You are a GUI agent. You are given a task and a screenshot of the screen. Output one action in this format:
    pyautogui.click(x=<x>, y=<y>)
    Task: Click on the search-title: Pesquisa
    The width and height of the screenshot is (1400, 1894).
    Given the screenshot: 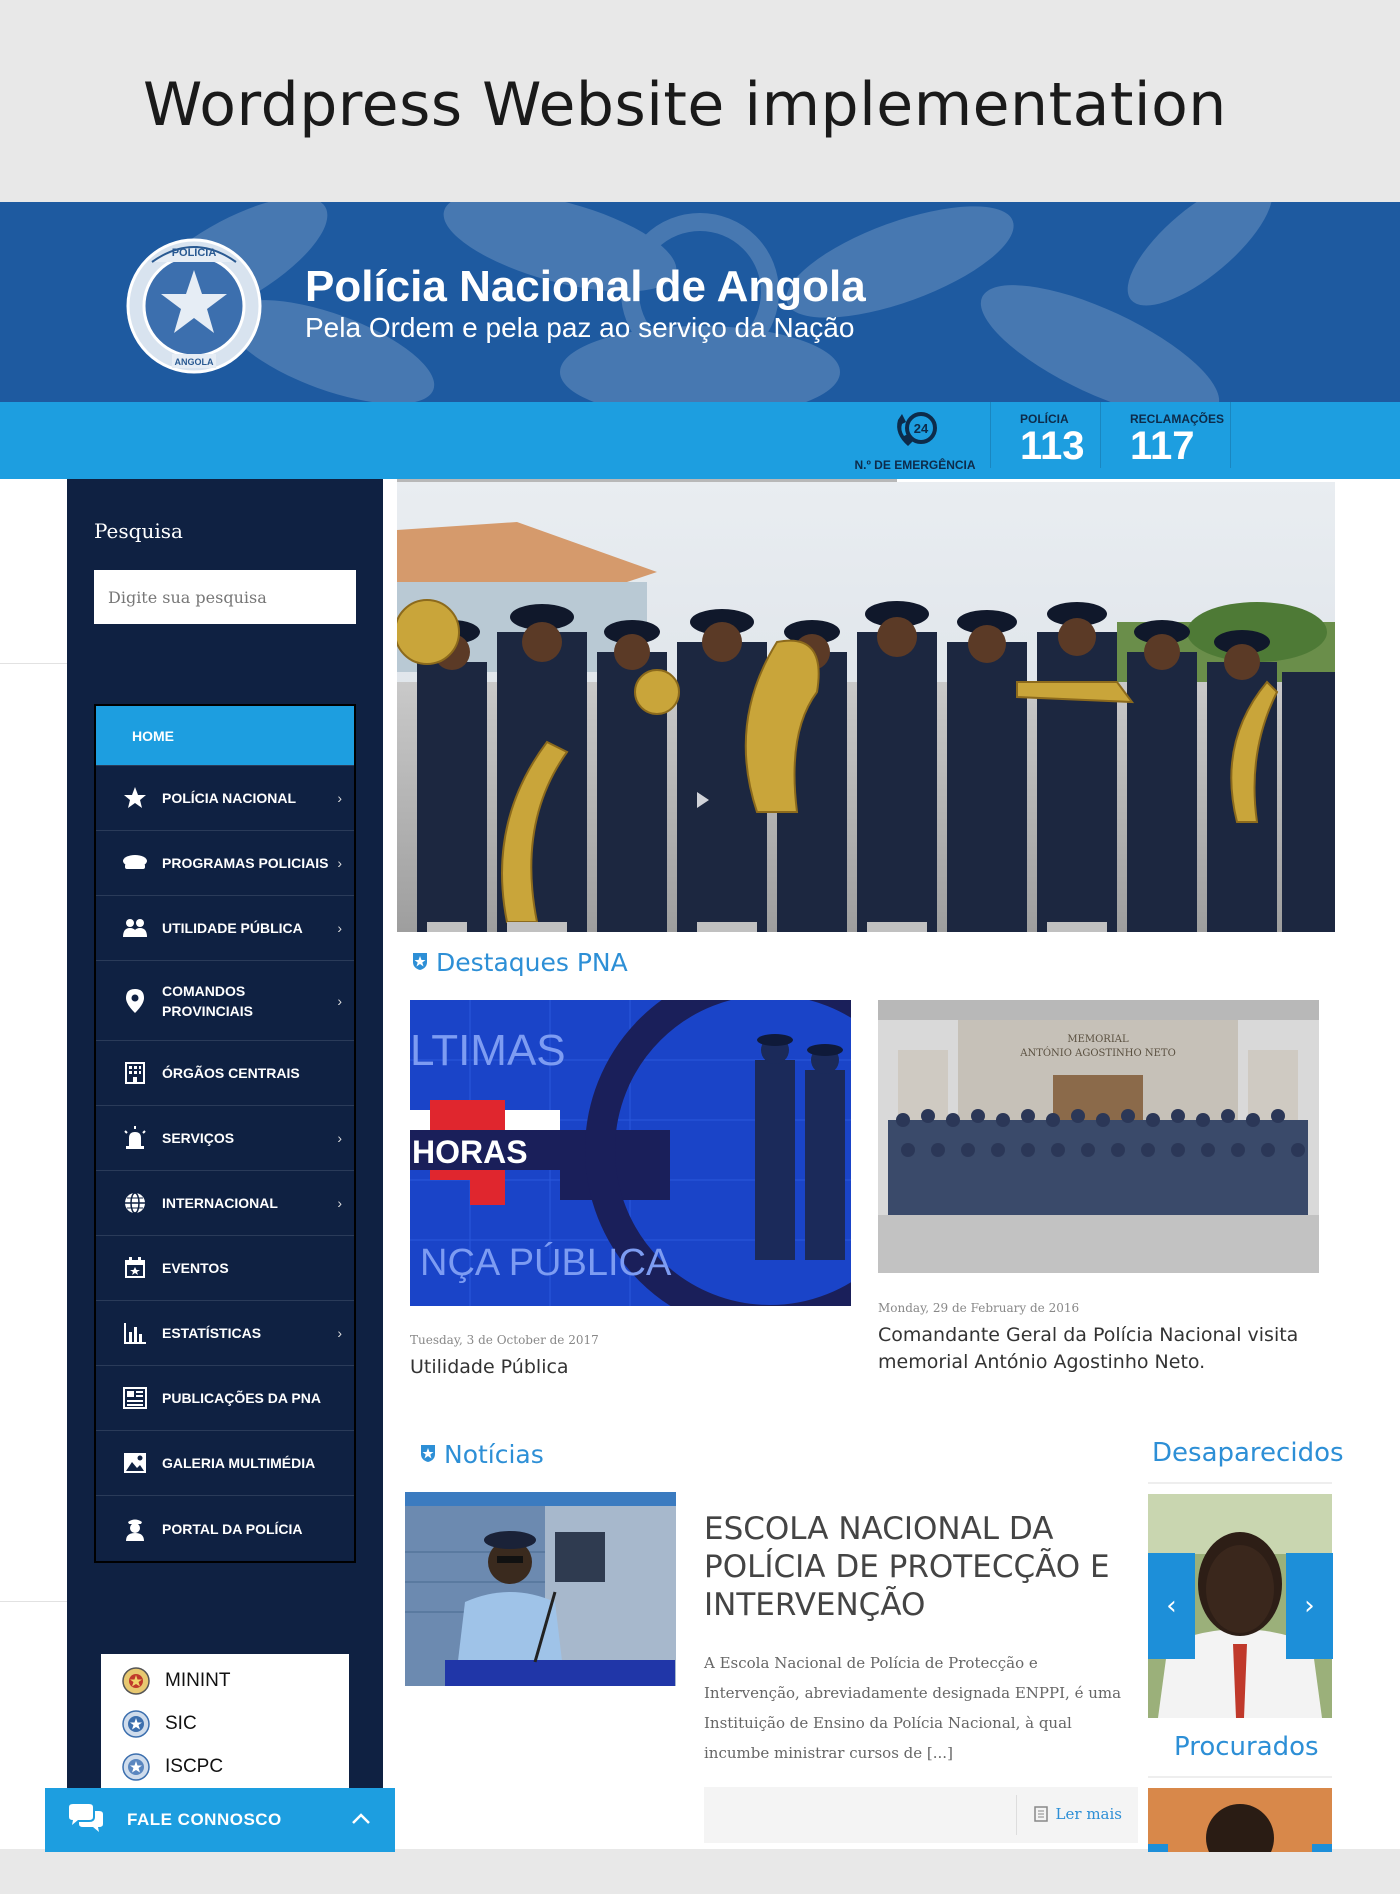 What is the action you would take?
    pyautogui.click(x=138, y=531)
    